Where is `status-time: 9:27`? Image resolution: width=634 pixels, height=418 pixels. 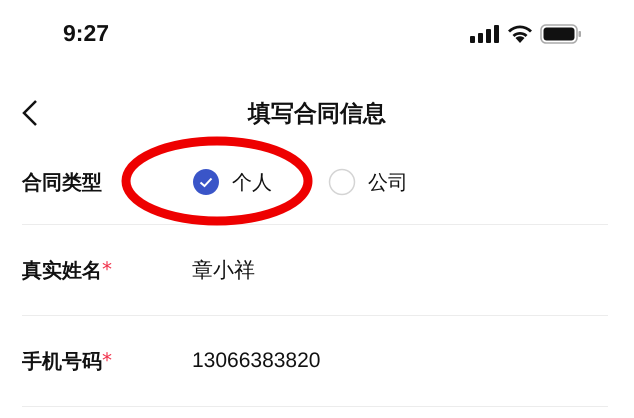 status-time: 9:27 is located at coordinates (86, 33).